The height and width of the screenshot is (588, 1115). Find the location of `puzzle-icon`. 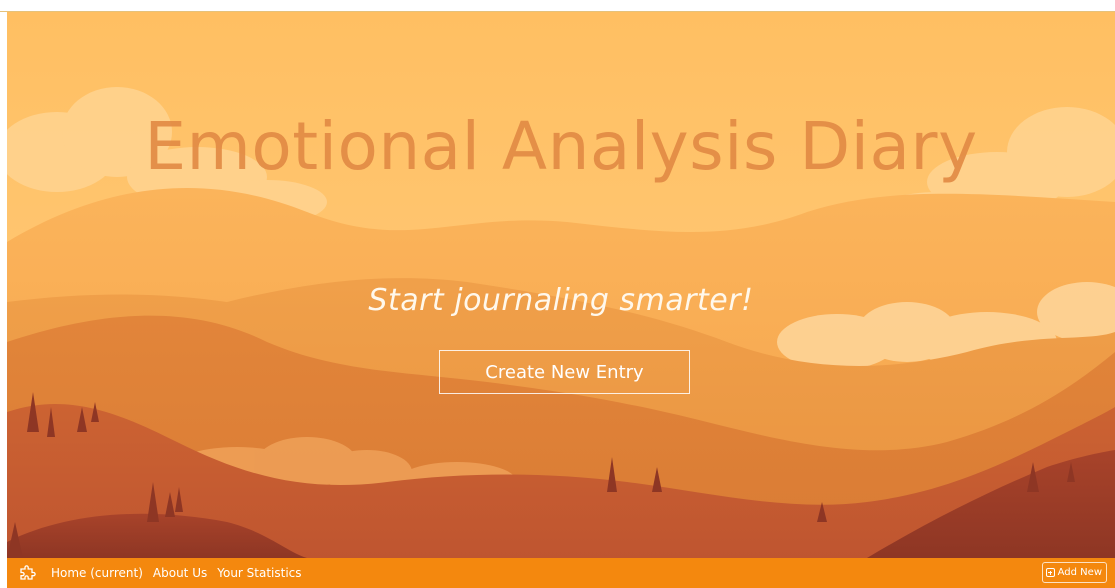

puzzle-icon is located at coordinates (28, 573).